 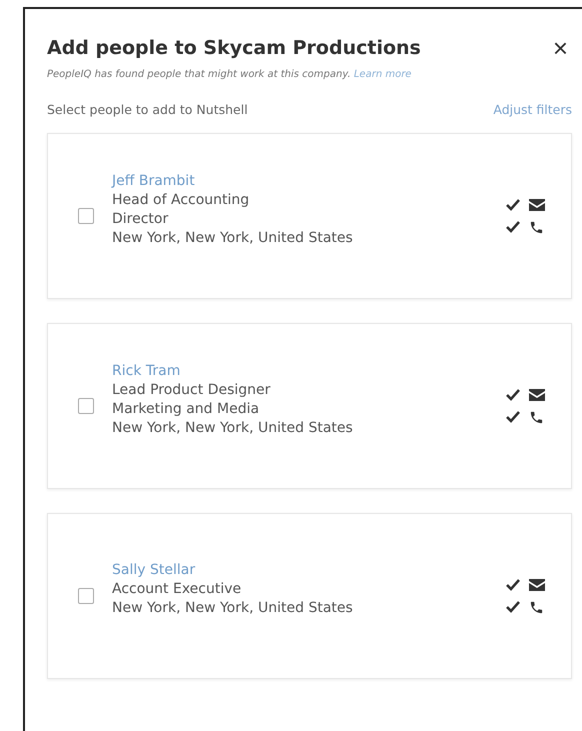 I want to click on notice-text: PeopleIQ has found people that might work at this company. Learn more, so click(x=229, y=74).